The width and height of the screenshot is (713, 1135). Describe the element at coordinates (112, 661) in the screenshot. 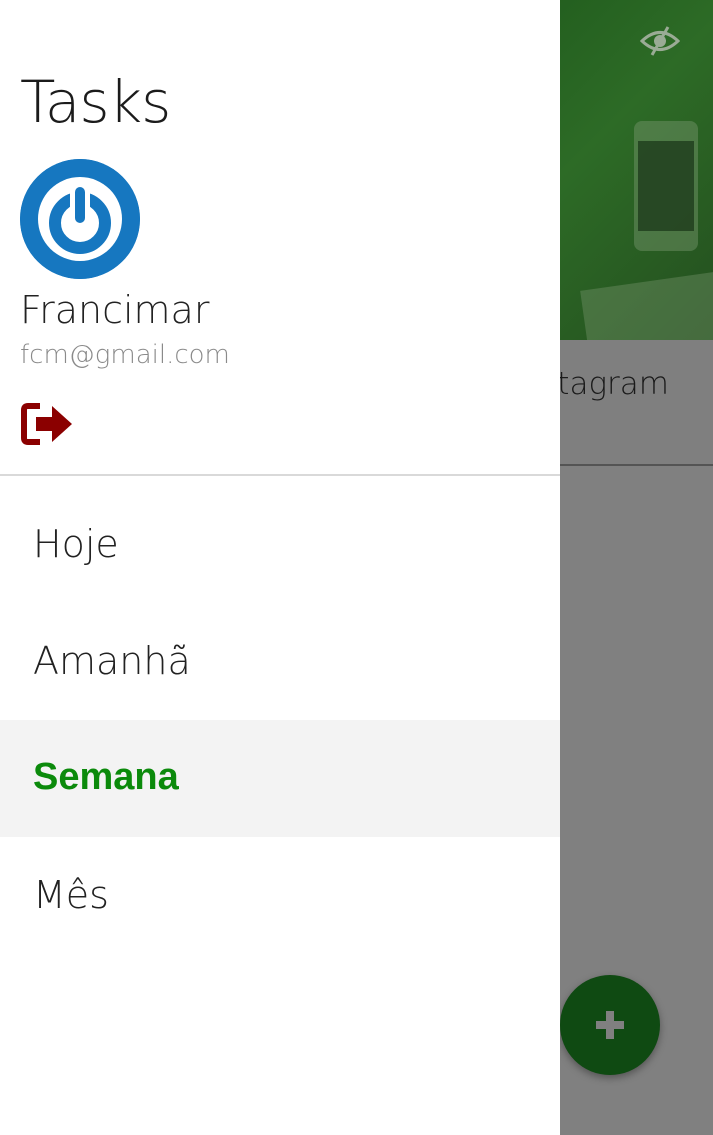

I see `menu-item-label: Amanhã` at that location.